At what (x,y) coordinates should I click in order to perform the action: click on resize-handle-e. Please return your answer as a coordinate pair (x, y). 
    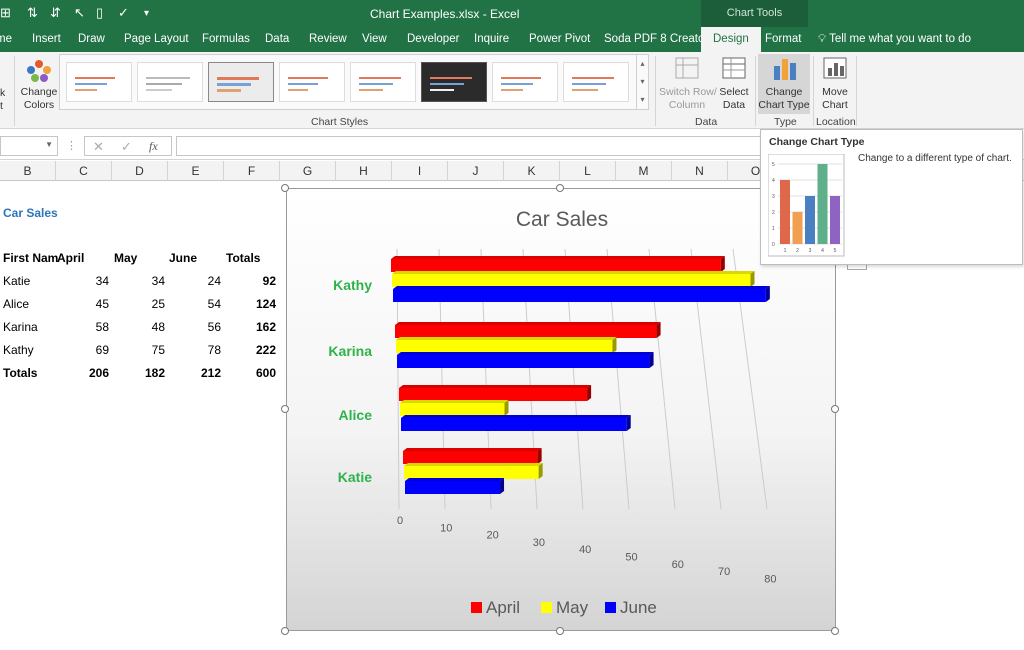
    Looking at the image, I should click on (835, 409).